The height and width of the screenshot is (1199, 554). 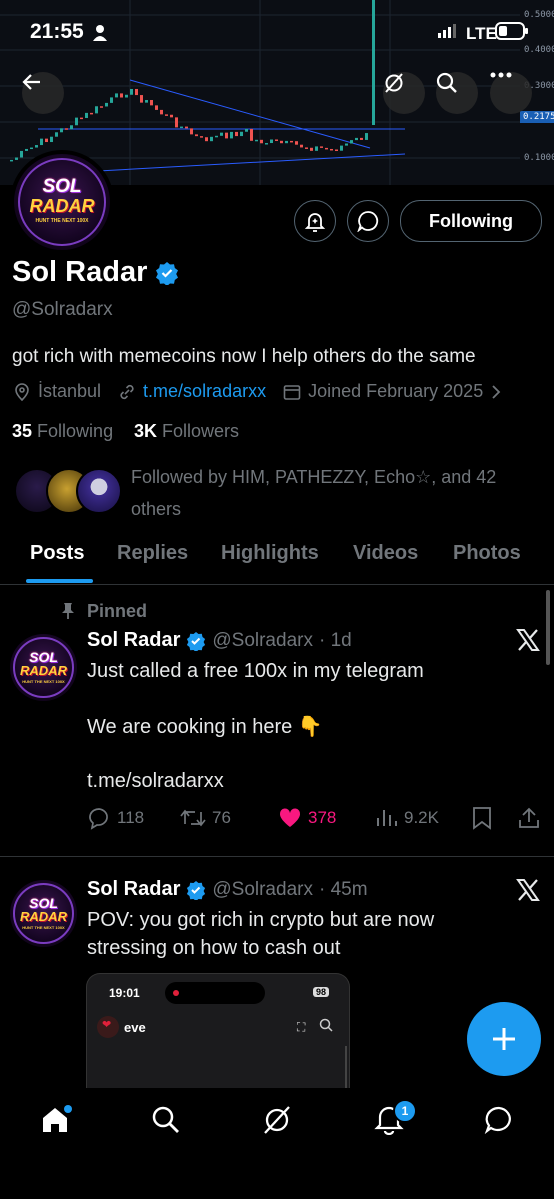 I want to click on tab-posts: Posts, so click(x=57, y=553).